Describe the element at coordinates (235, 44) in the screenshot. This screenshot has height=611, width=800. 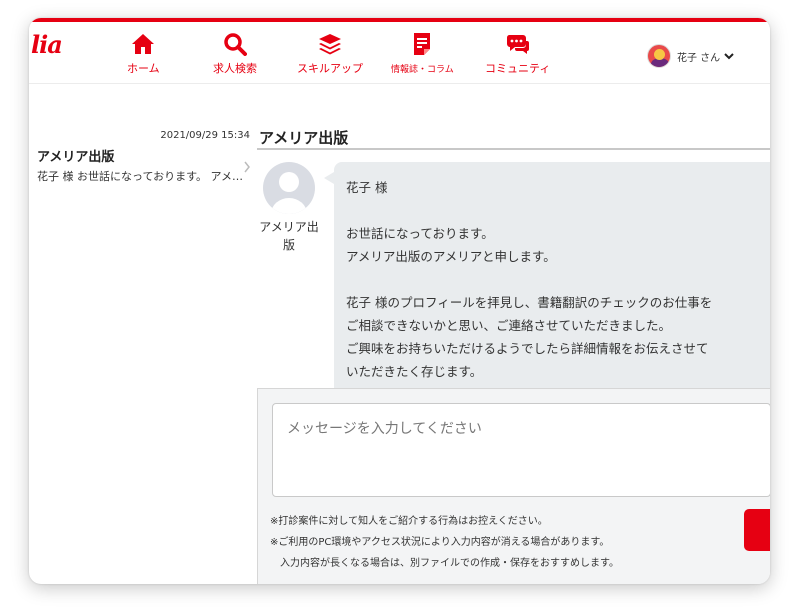
I see `search-icon` at that location.